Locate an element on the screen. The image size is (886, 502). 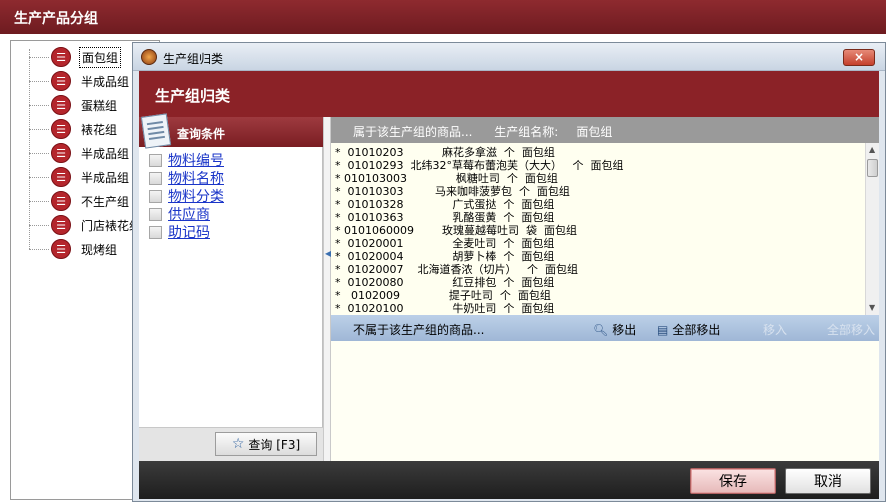
belong-section-header: 属于该生产组的商品... 生产组名称: 面包组 is located at coordinates (605, 130).